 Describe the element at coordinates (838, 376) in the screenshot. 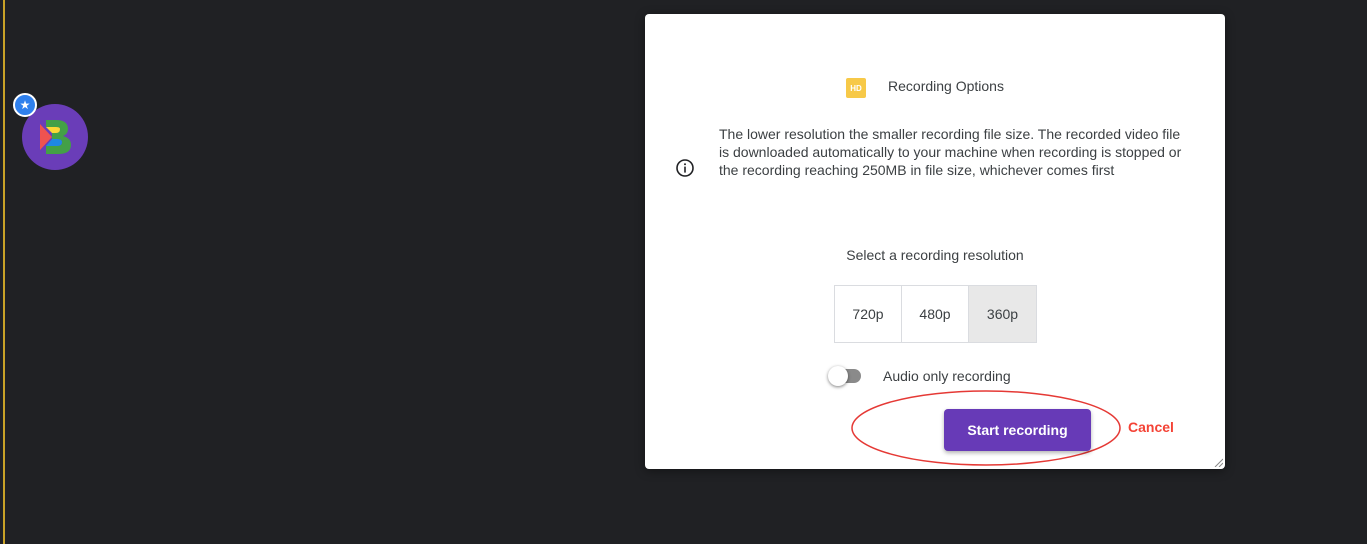

I see `toggle-knob` at that location.